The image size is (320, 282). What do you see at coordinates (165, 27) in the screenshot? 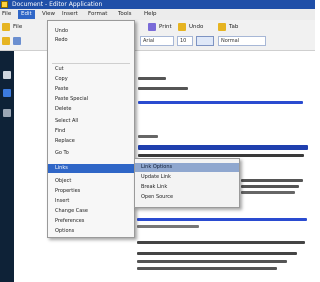
I see `toolbar-print-label: Print` at bounding box center [165, 27].